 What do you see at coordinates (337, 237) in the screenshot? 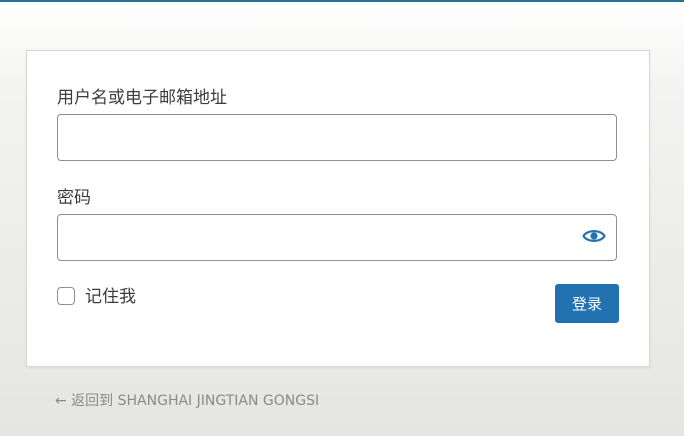
I see `password-input` at bounding box center [337, 237].